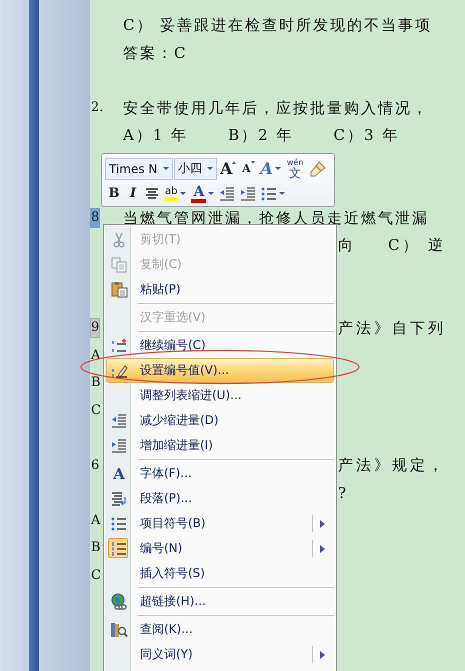 The image size is (465, 671). What do you see at coordinates (119, 346) in the screenshot?
I see `numbering-continue-icon` at bounding box center [119, 346].